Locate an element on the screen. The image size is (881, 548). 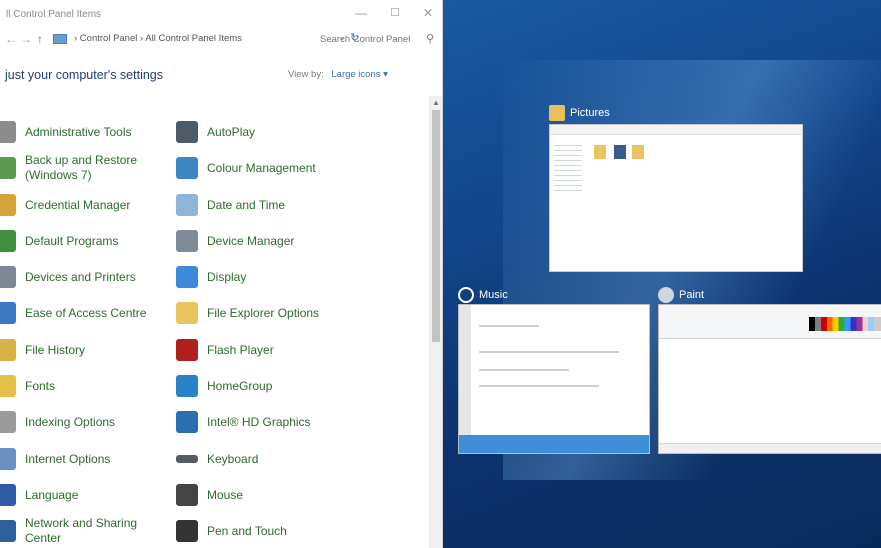
indexing-options-icon is located at coordinates (8, 422).